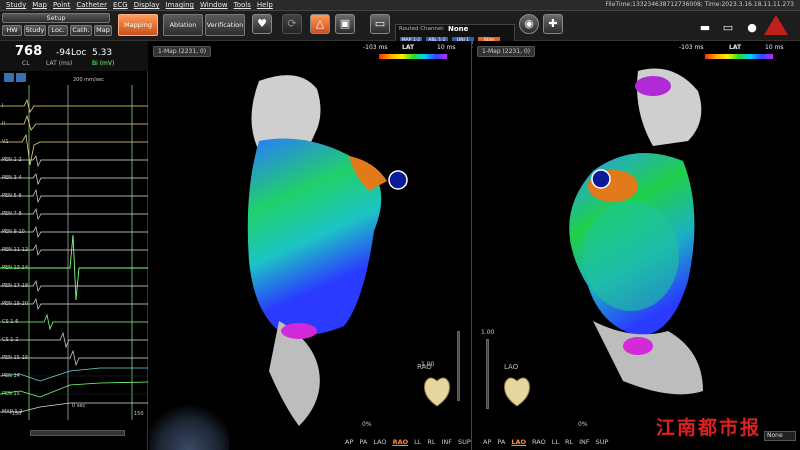  I want to click on routed-channel-value: None, so click(458, 29).